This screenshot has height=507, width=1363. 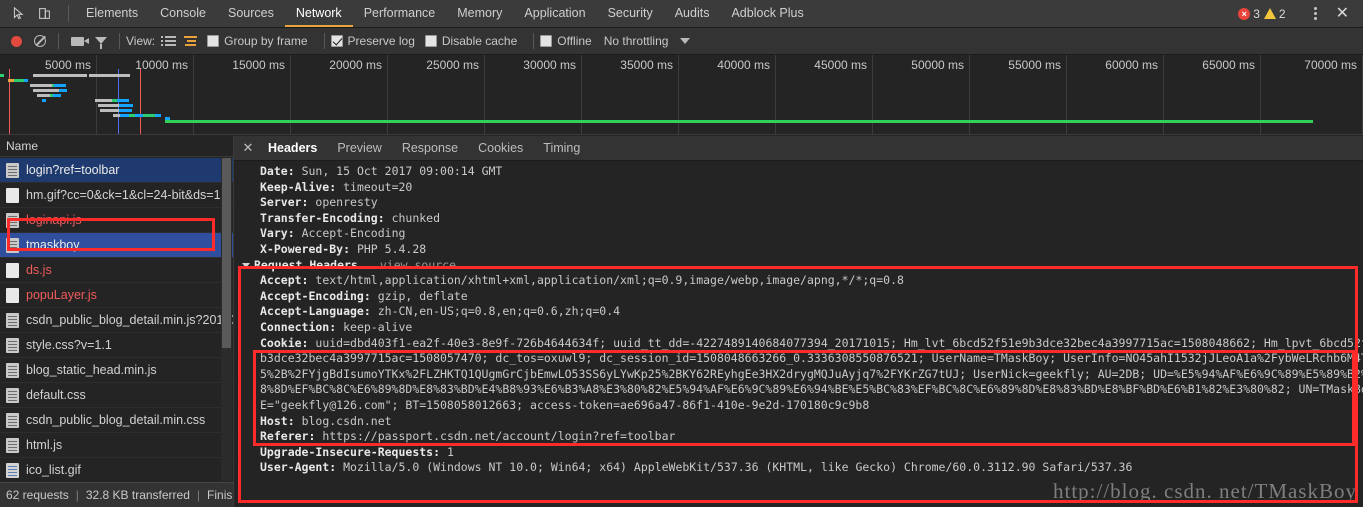 What do you see at coordinates (743, 65) in the screenshot?
I see `overview-tick-label: 40000 ms` at bounding box center [743, 65].